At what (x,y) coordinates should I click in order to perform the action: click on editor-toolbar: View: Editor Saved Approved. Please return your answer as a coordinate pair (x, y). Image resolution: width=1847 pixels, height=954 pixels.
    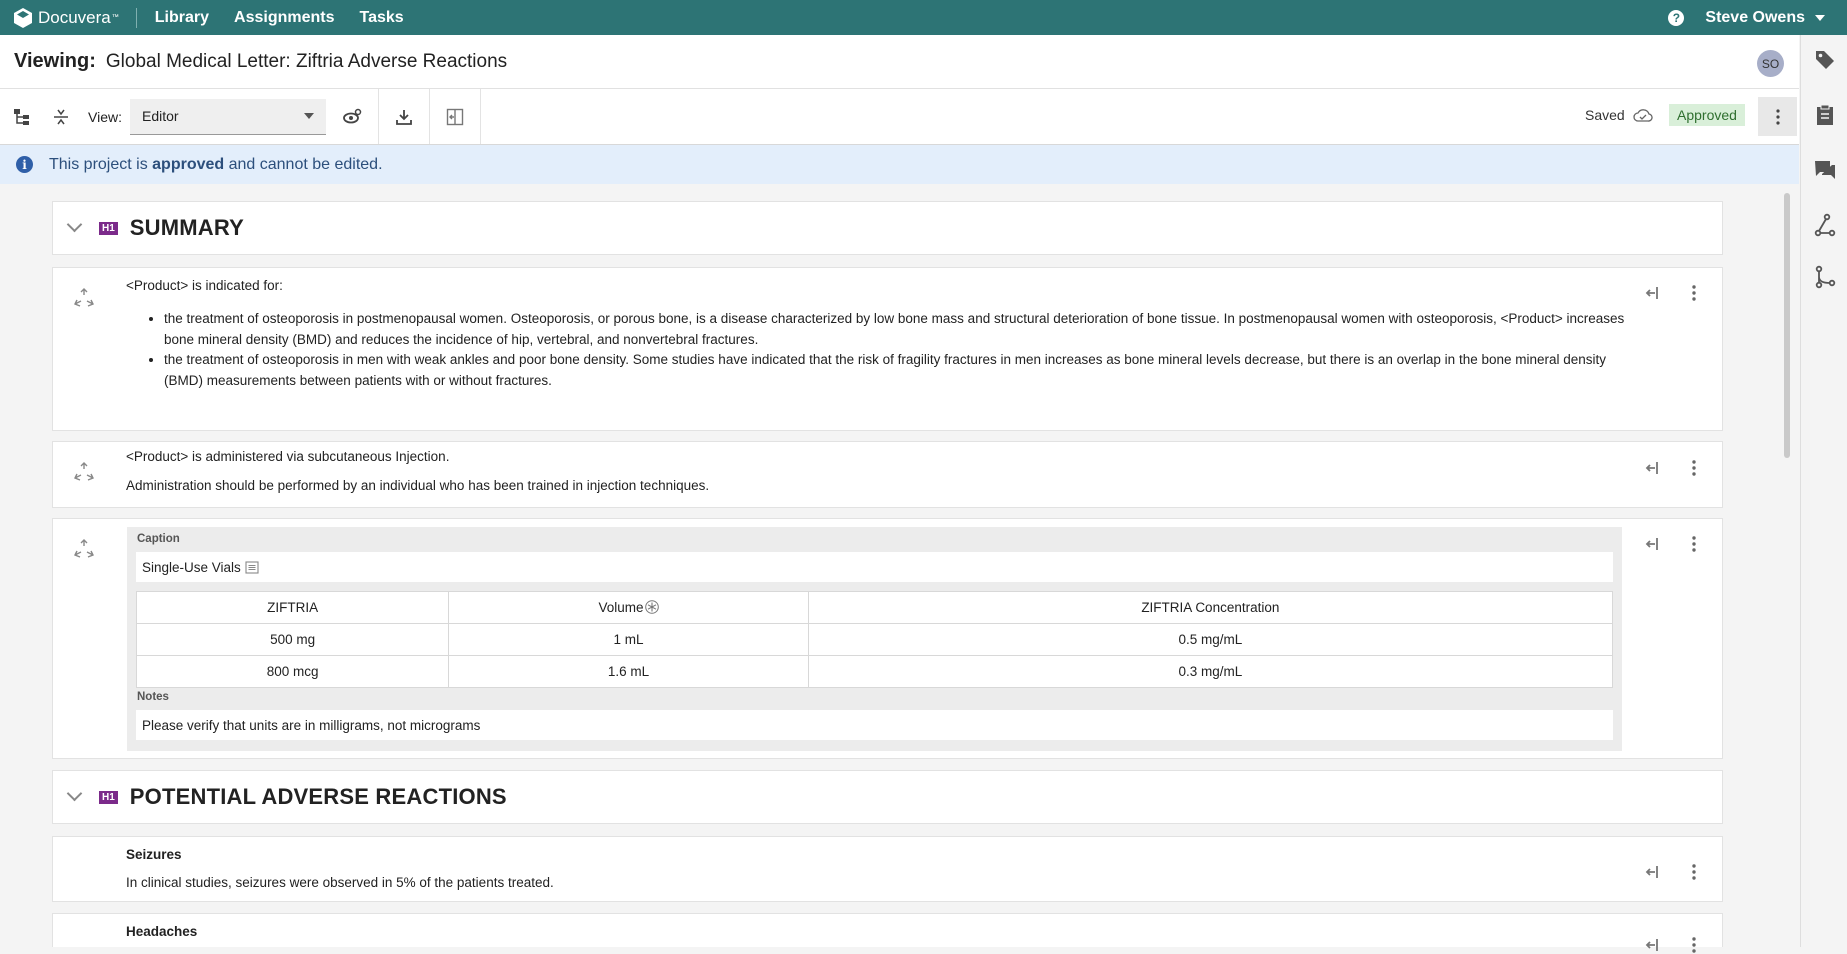
    Looking at the image, I should click on (899, 117).